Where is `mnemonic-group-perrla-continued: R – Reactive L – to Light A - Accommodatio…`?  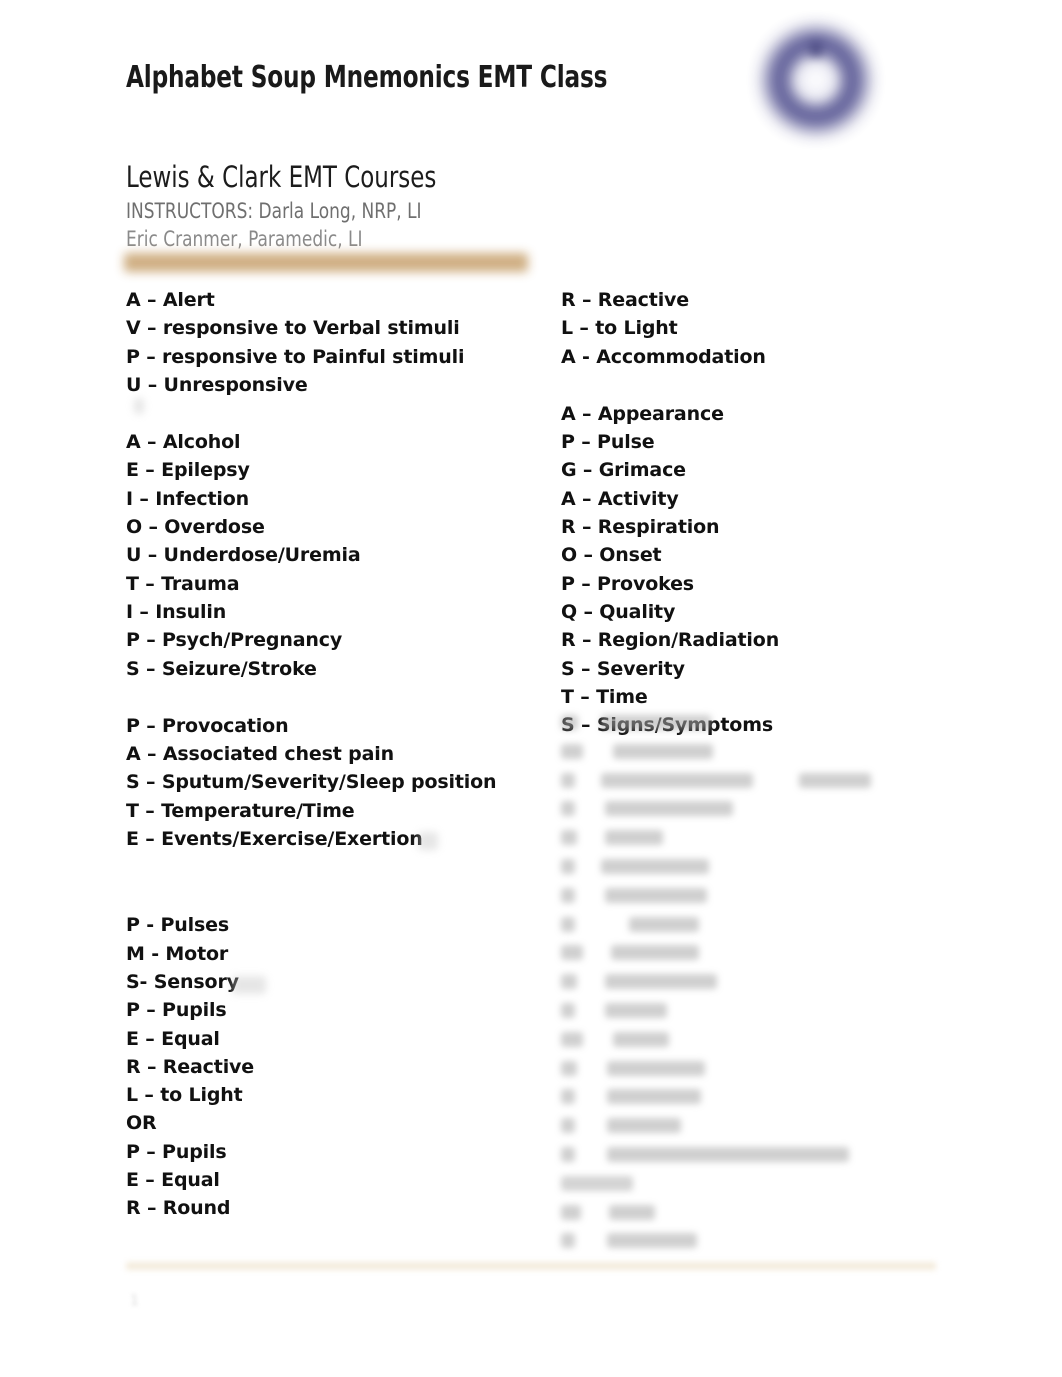 mnemonic-group-perrla-continued: R – Reactive L – to Light A - Accommodatio… is located at coordinates (781, 328).